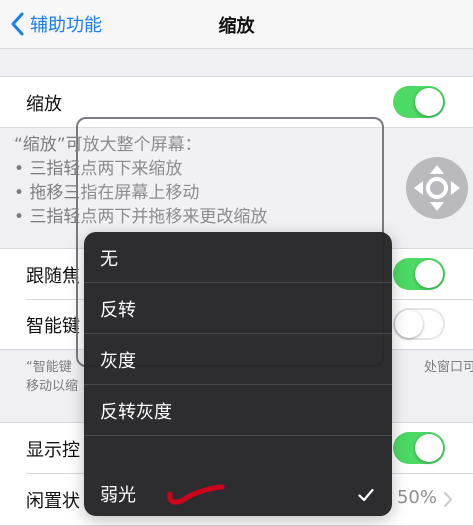 This screenshot has height=526, width=473. I want to click on menu-item-label: 反转灰度, so click(136, 412).